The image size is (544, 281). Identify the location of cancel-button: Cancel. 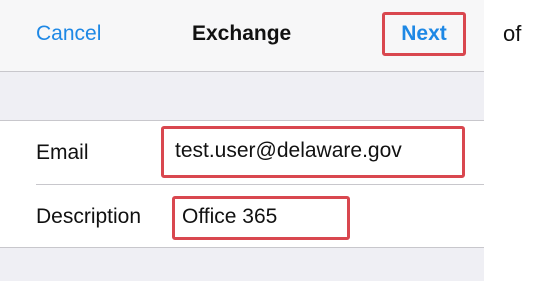
(68, 34).